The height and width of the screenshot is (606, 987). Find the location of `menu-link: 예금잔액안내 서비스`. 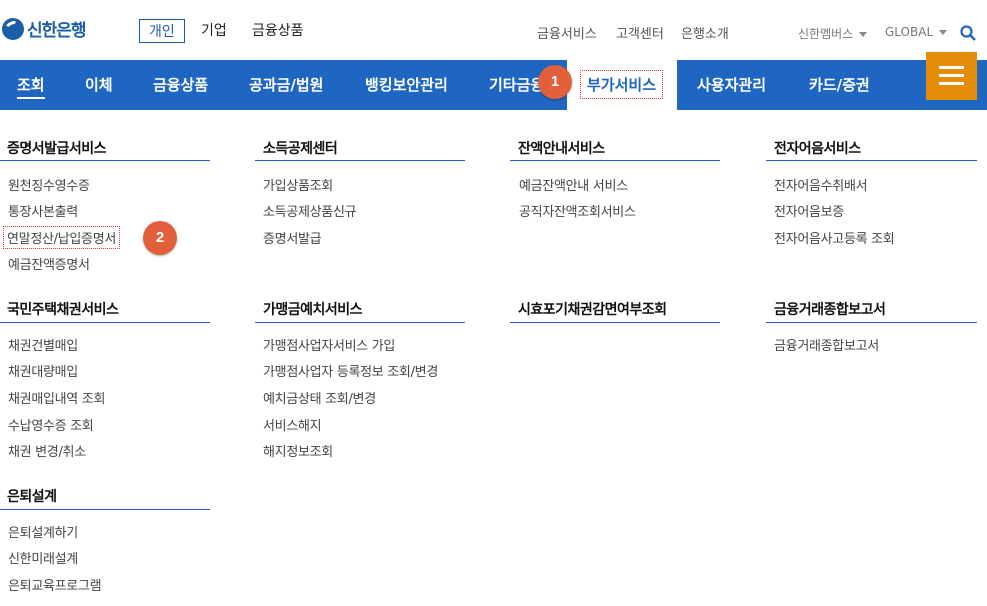

menu-link: 예금잔액안내 서비스 is located at coordinates (573, 184).